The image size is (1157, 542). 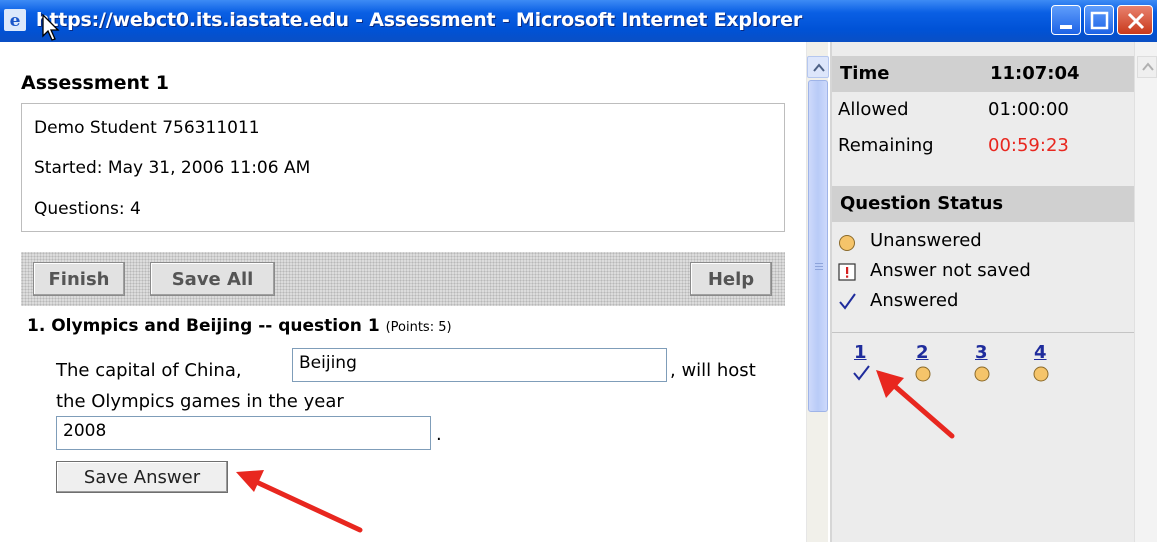 What do you see at coordinates (140, 326) in the screenshot?
I see `question-title-text: 1. Olympics and Beijing` at bounding box center [140, 326].